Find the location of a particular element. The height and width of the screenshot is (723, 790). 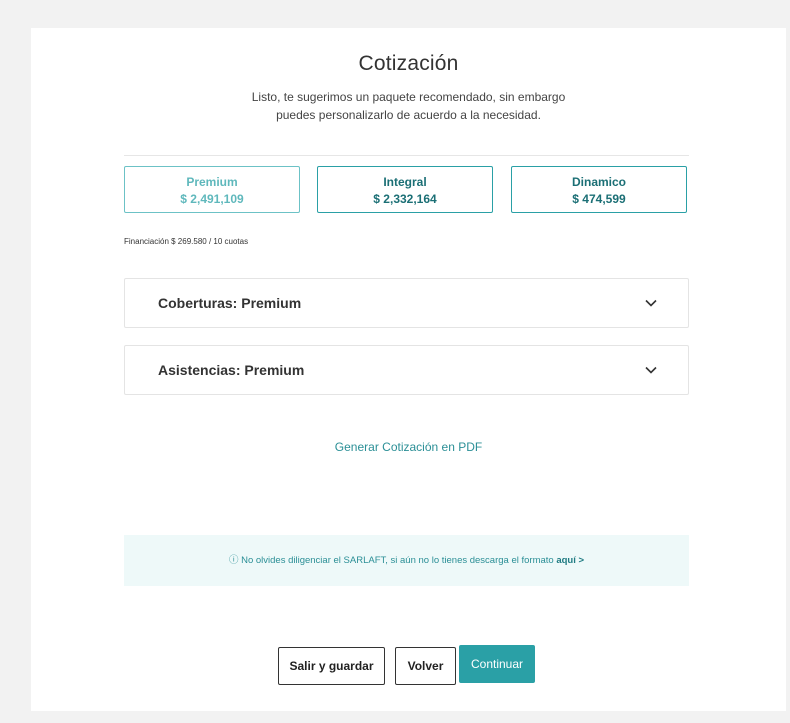

accordion-asistencias: Asistencias: Premium is located at coordinates (406, 370).